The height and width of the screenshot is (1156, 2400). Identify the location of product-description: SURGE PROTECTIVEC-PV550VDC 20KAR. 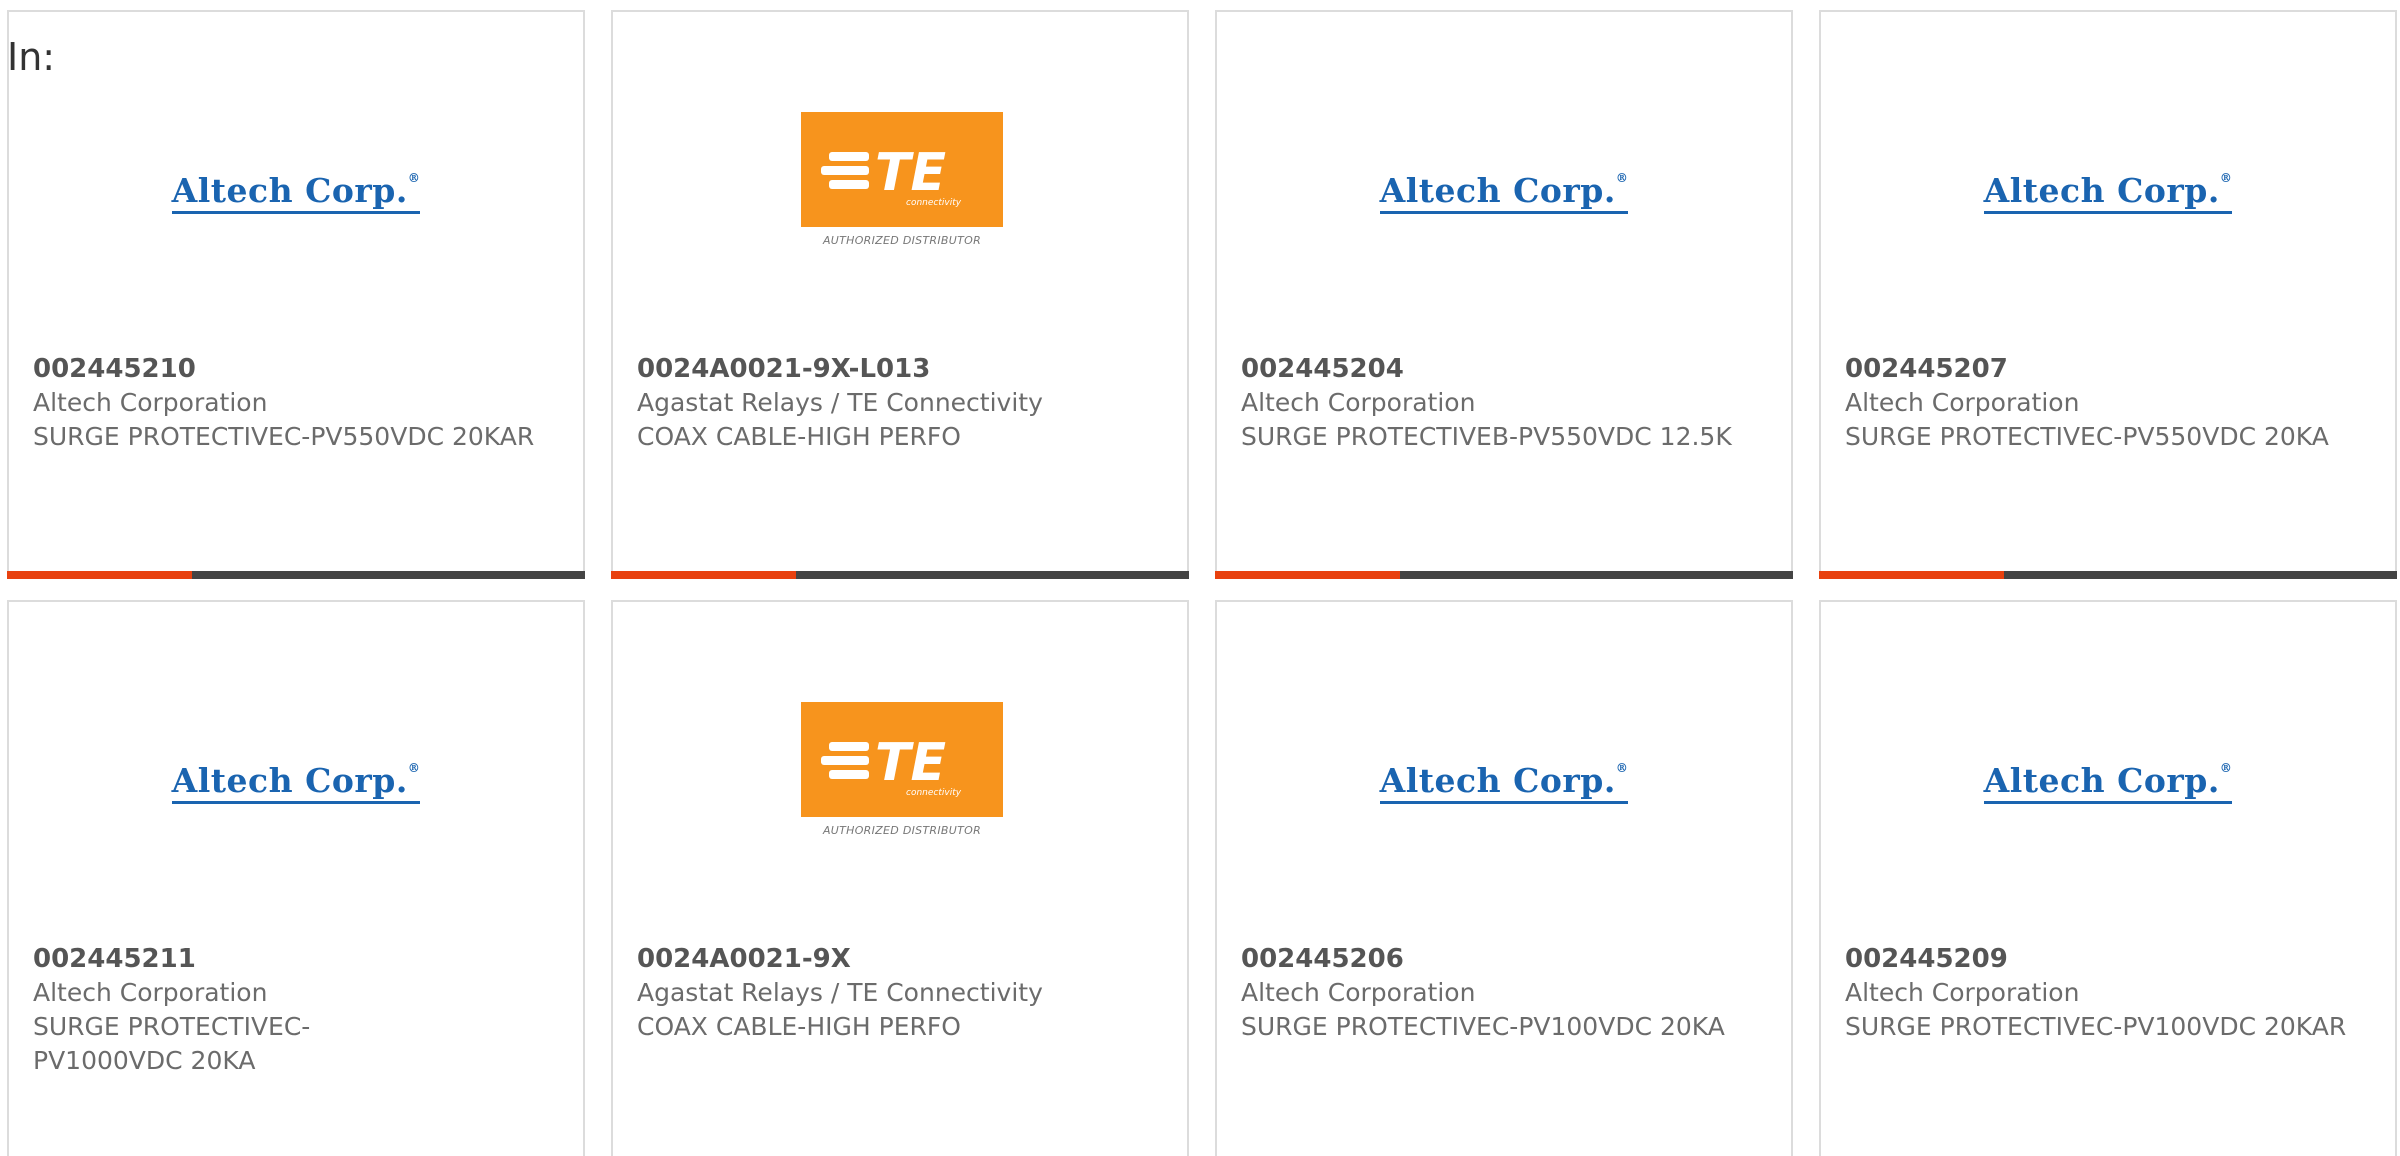
(284, 436).